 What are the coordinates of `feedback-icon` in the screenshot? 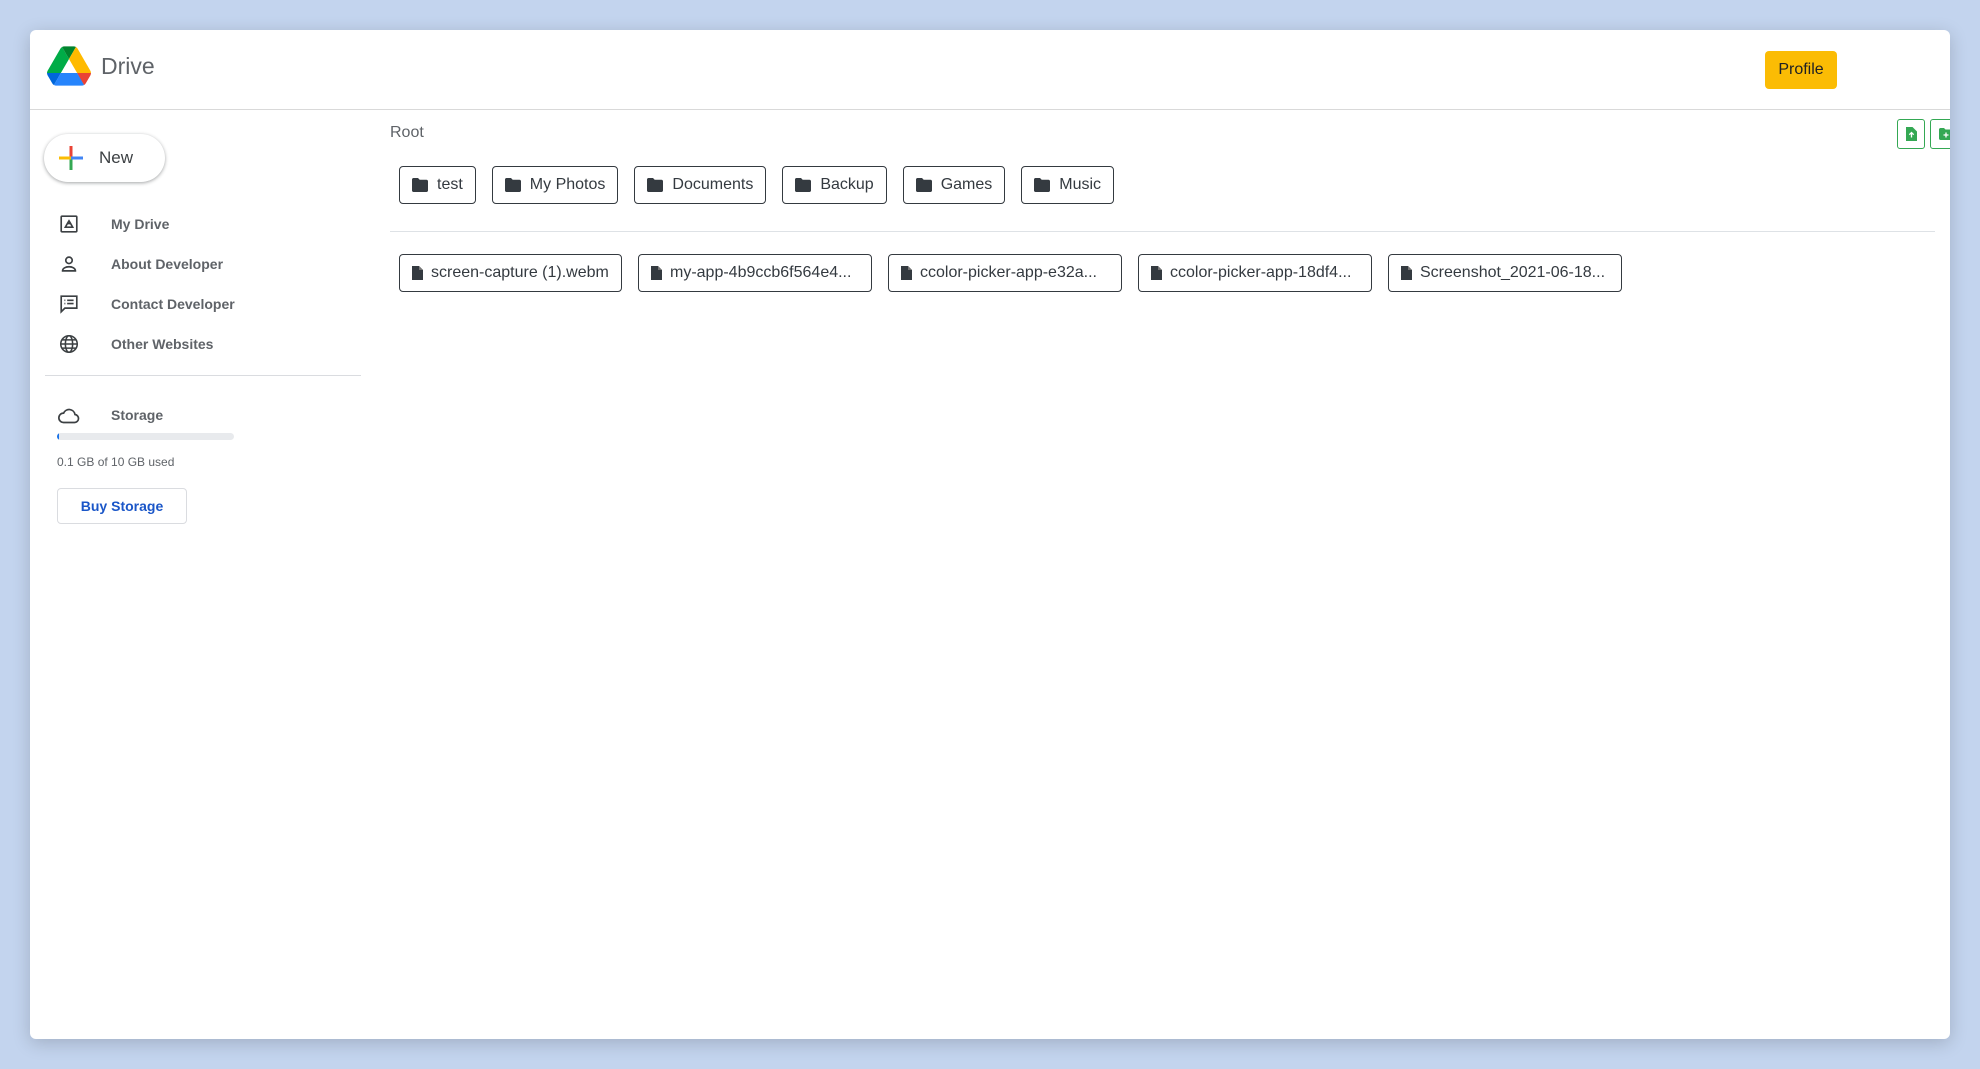 It's located at (69, 304).